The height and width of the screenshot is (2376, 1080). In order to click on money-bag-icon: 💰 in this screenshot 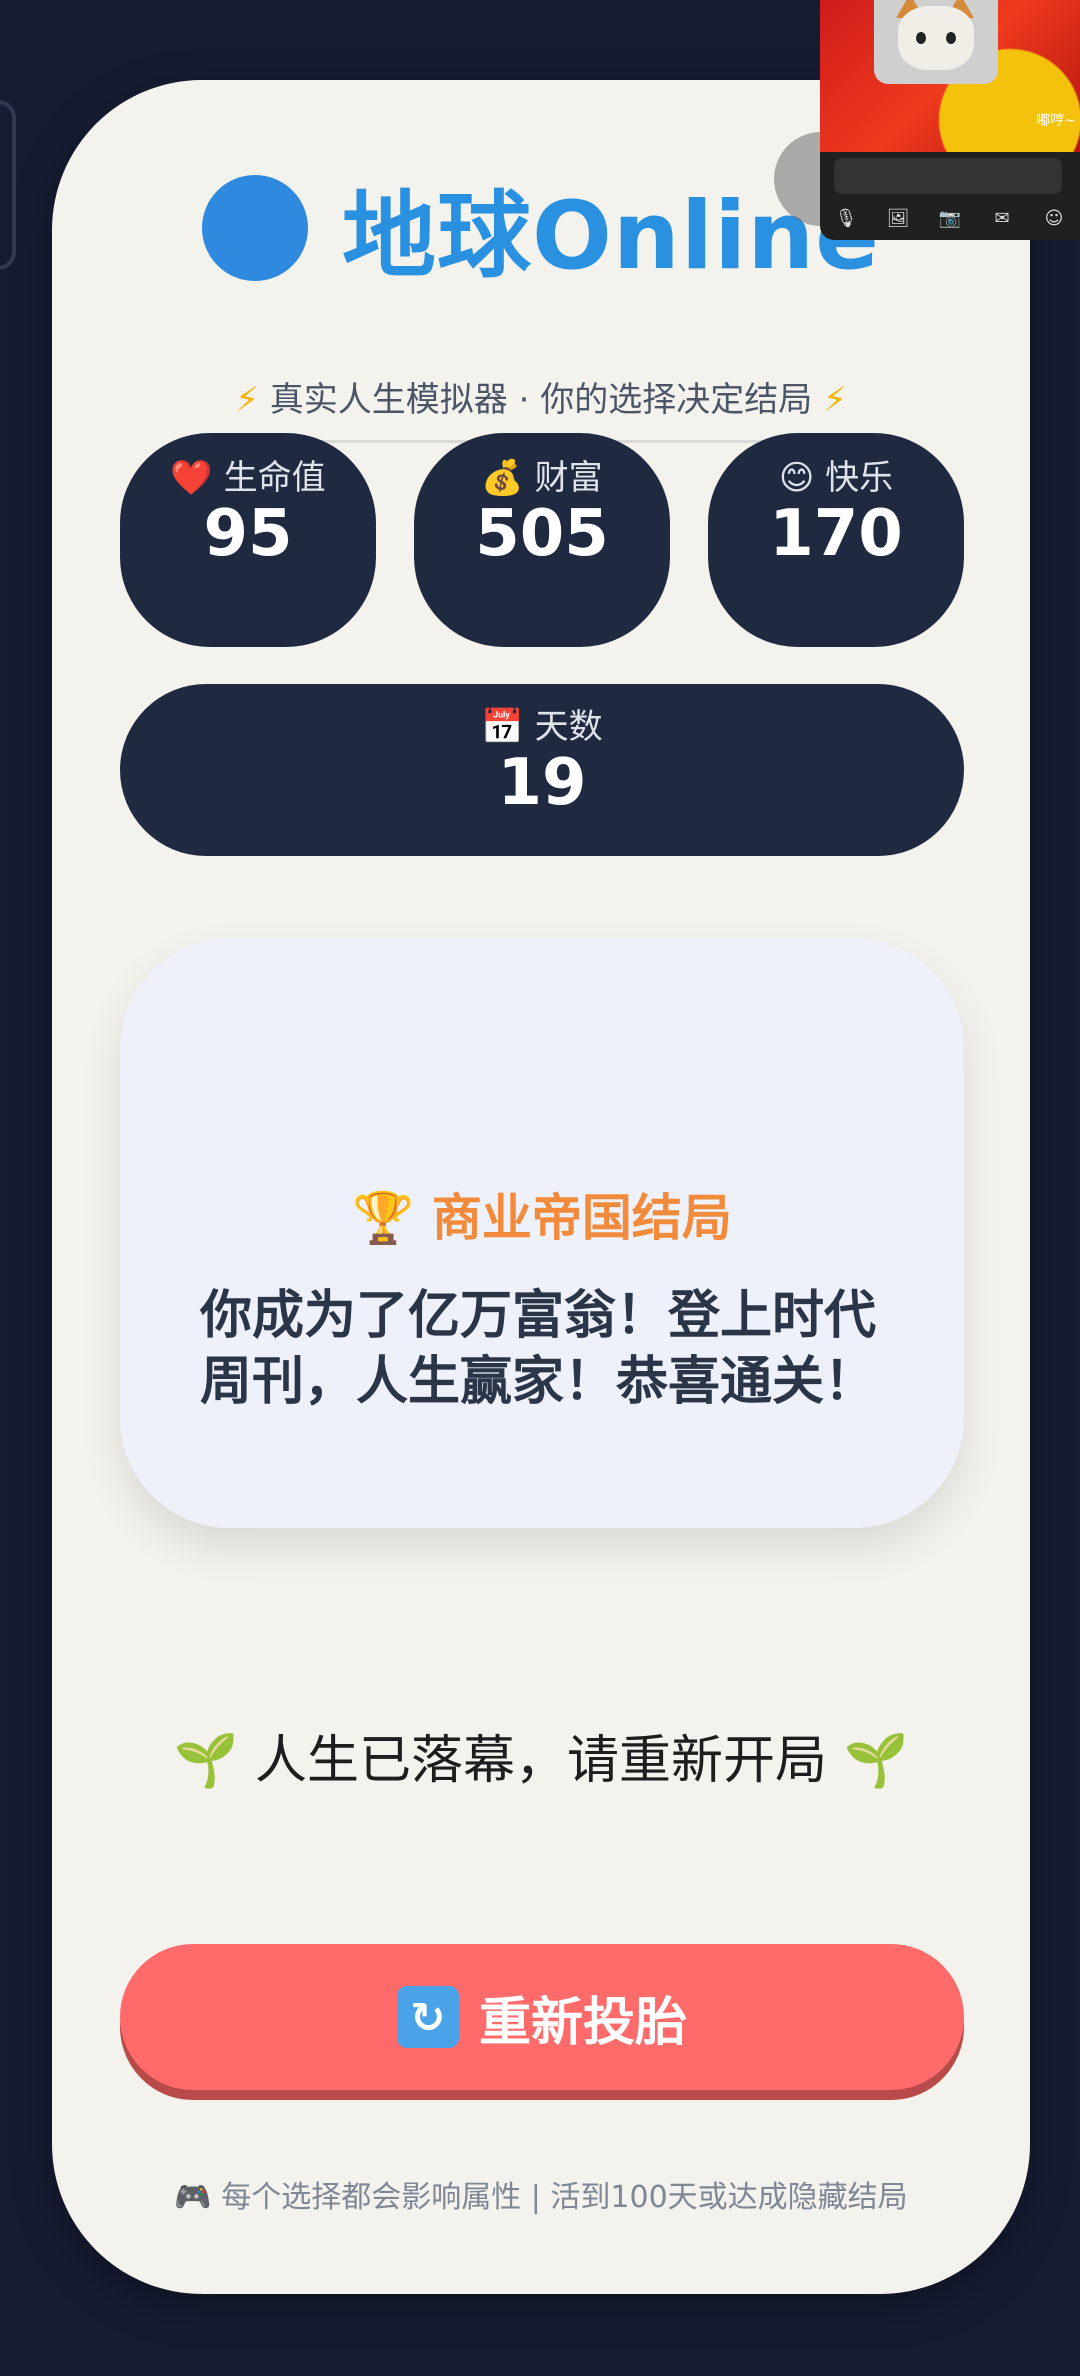, I will do `click(502, 478)`.